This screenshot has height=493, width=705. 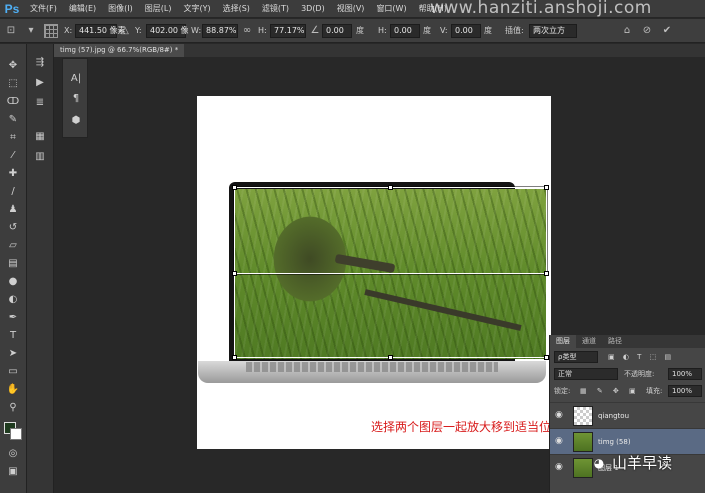 What do you see at coordinates (627, 415) in the screenshot?
I see `layer-row: ◉ qiangtou` at bounding box center [627, 415].